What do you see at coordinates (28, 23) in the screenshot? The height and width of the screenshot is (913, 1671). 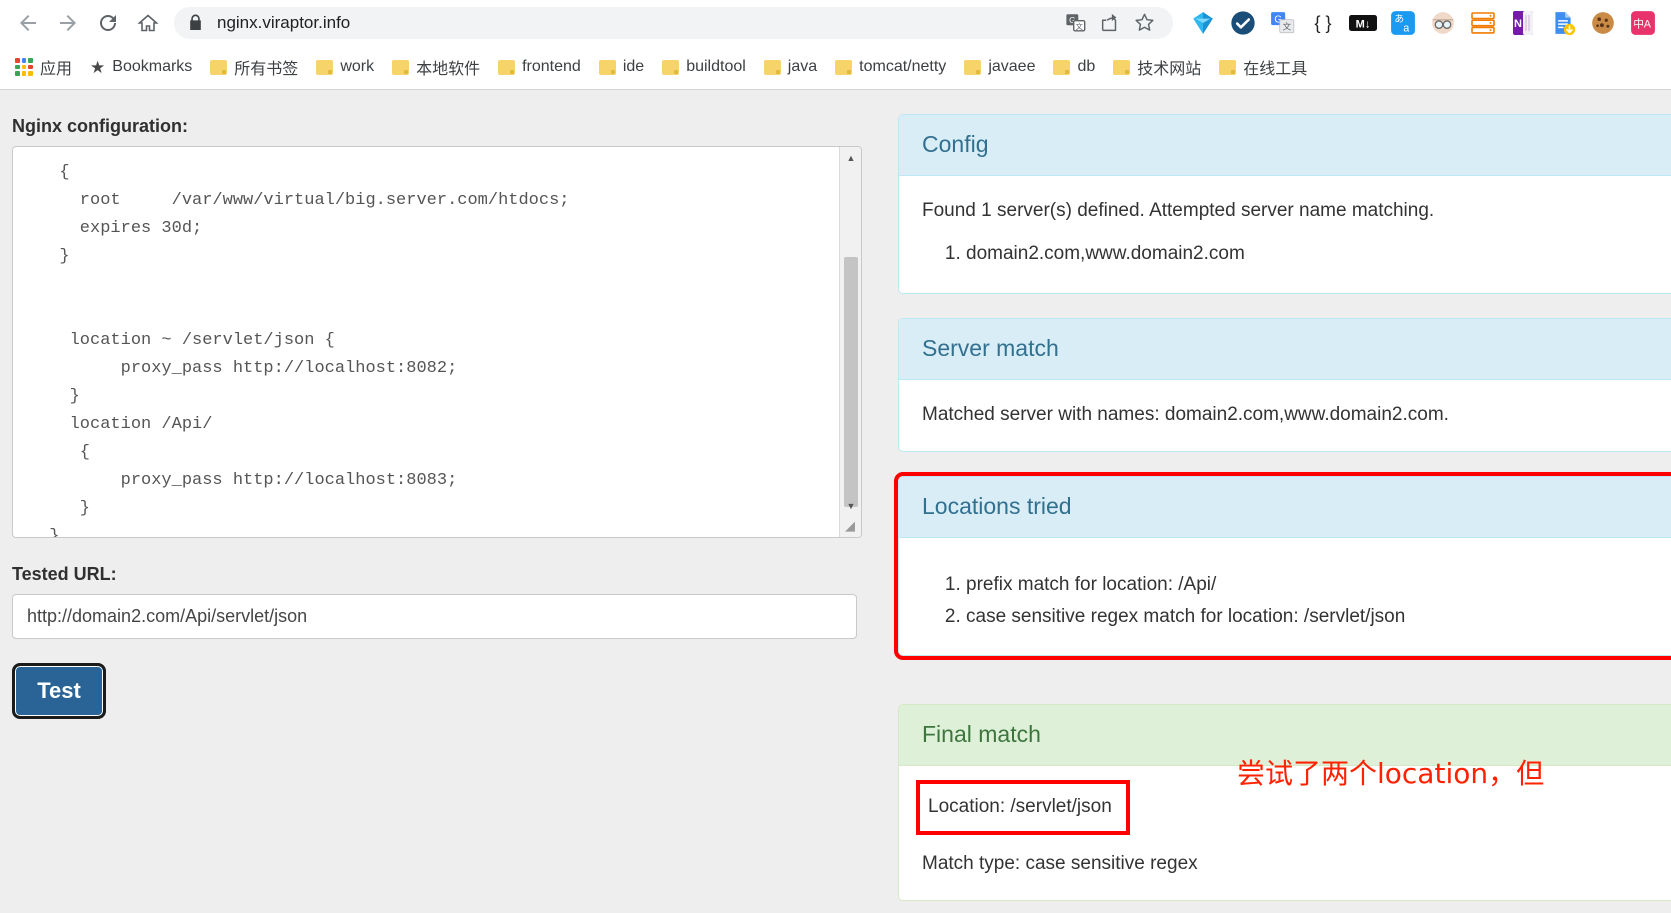 I see `back-arrow-icon` at bounding box center [28, 23].